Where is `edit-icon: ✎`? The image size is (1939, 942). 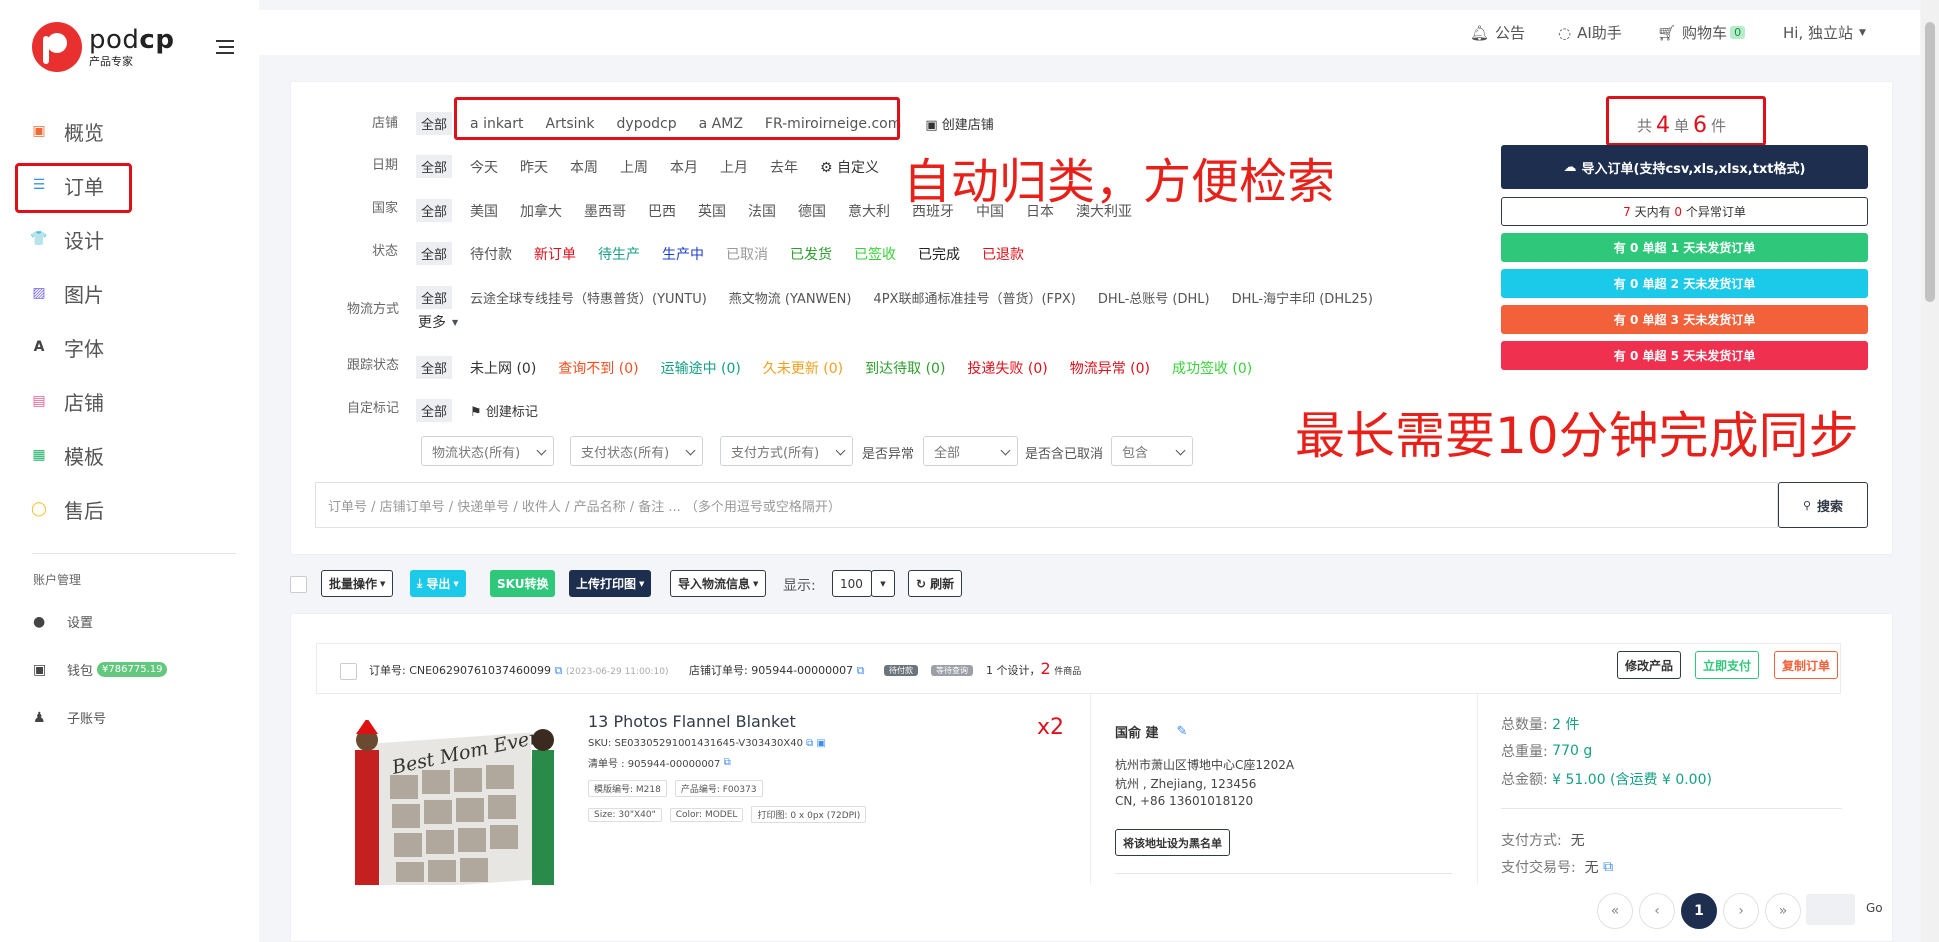 edit-icon: ✎ is located at coordinates (1182, 731).